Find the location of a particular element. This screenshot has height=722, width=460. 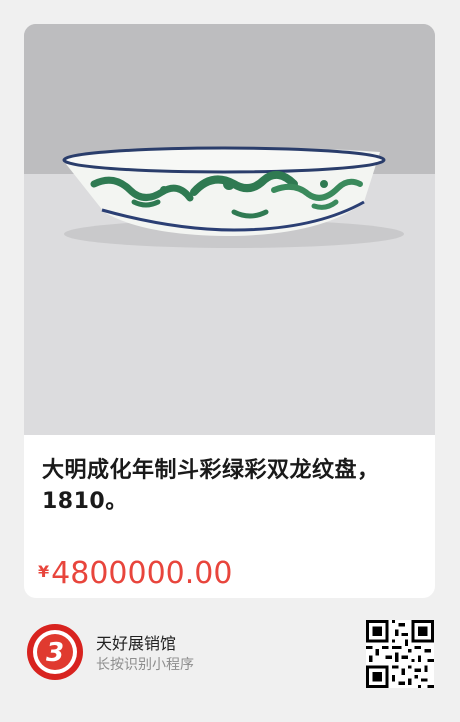

svg-text: 3 is located at coordinates (55, 653).